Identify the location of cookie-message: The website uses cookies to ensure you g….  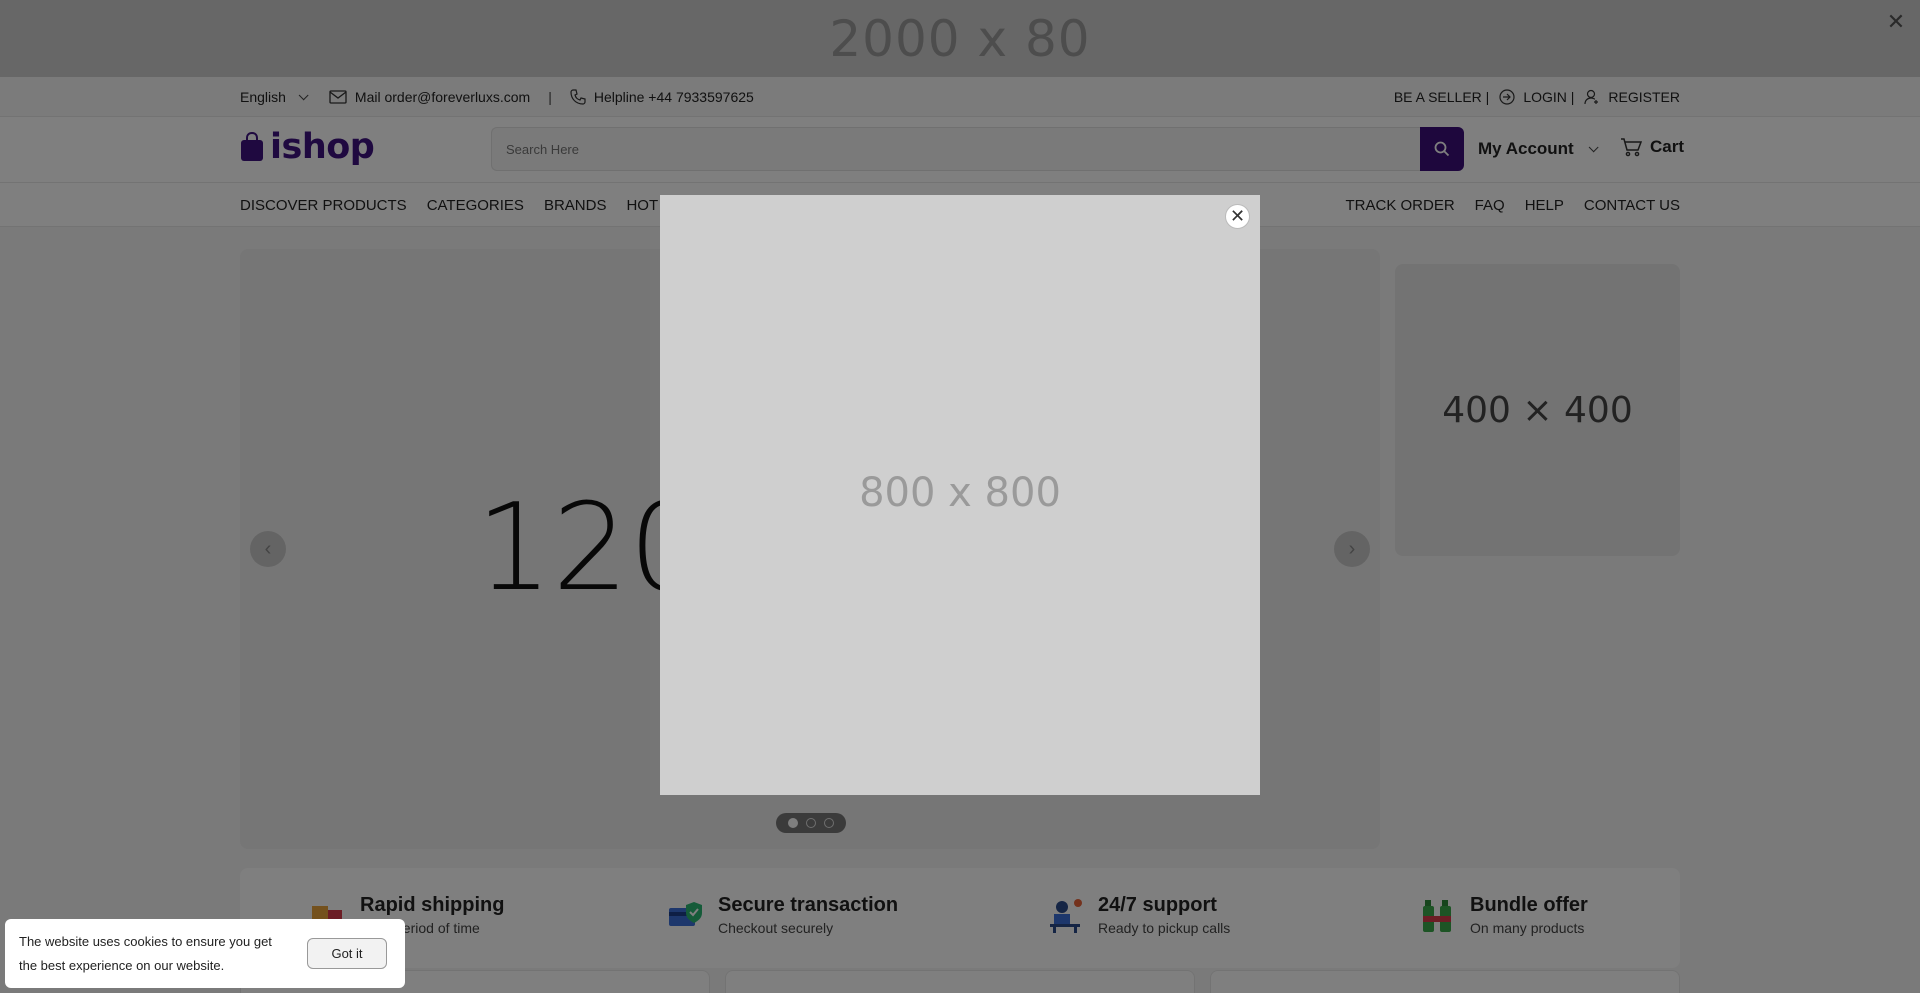
(145, 953).